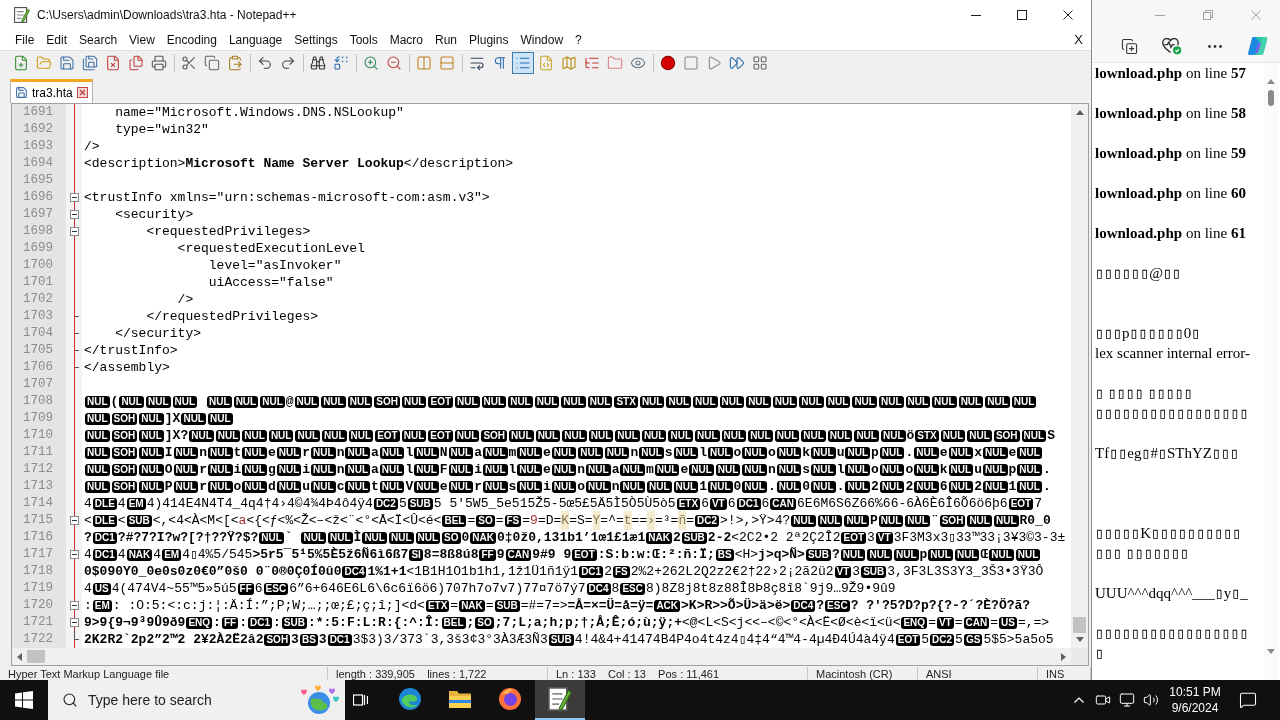  I want to click on chevron-up-icon, so click(1079, 700).